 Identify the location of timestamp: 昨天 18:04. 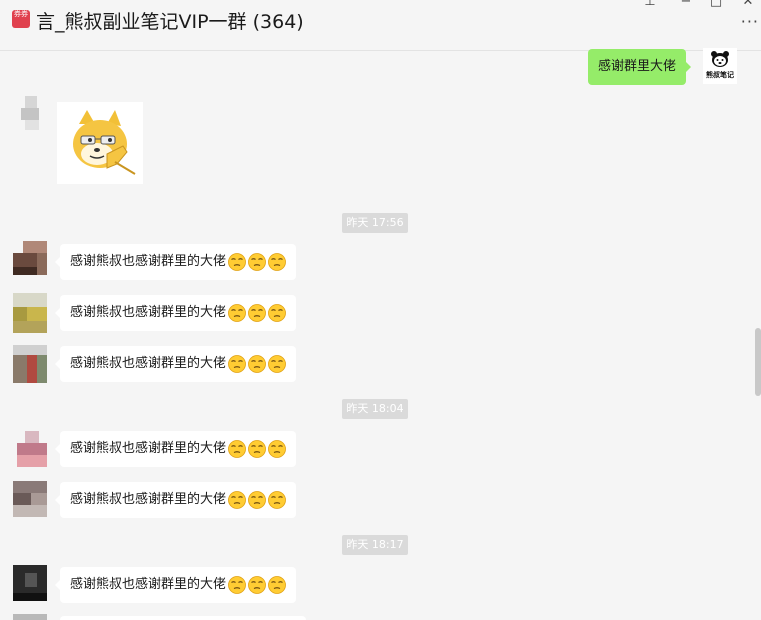
(375, 409).